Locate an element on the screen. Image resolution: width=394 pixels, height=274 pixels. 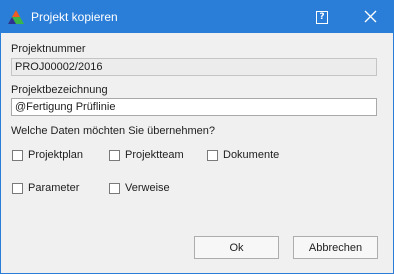
checkbox-label: Projektplan is located at coordinates (56, 155).